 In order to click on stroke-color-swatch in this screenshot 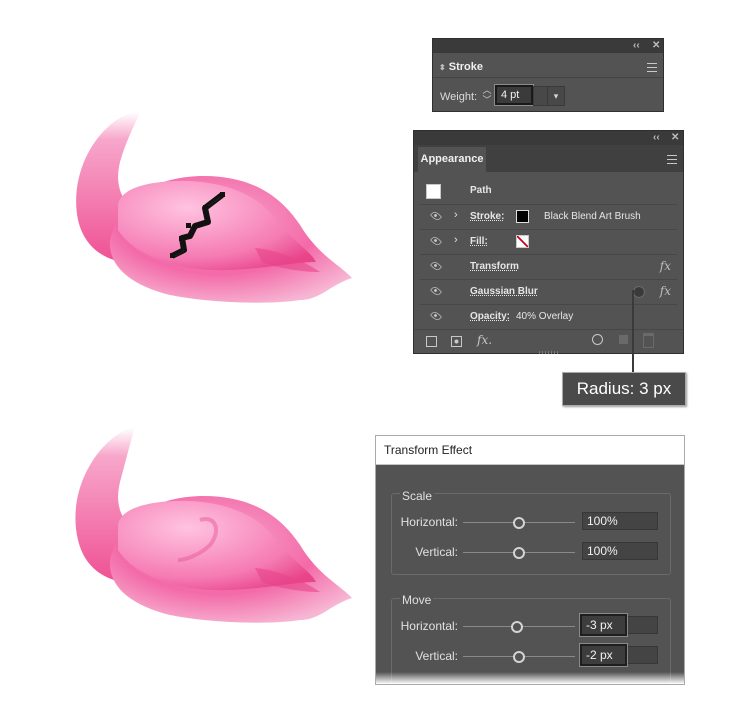, I will do `click(522, 216)`.